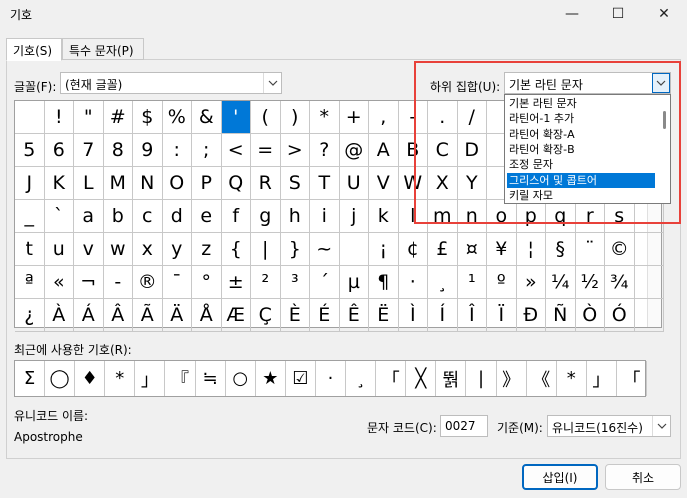 The image size is (687, 498). Describe the element at coordinates (295, 249) in the screenshot. I see `symbol-cell: }` at that location.